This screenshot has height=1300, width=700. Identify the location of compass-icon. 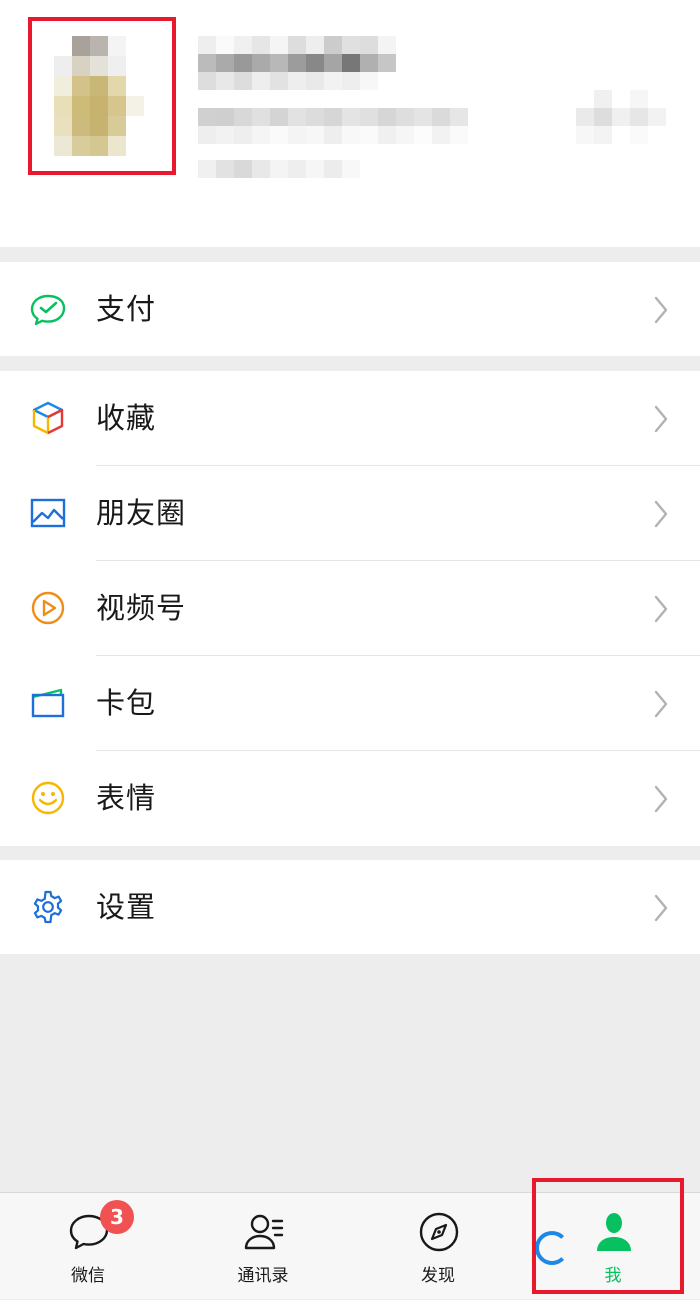
(439, 1232).